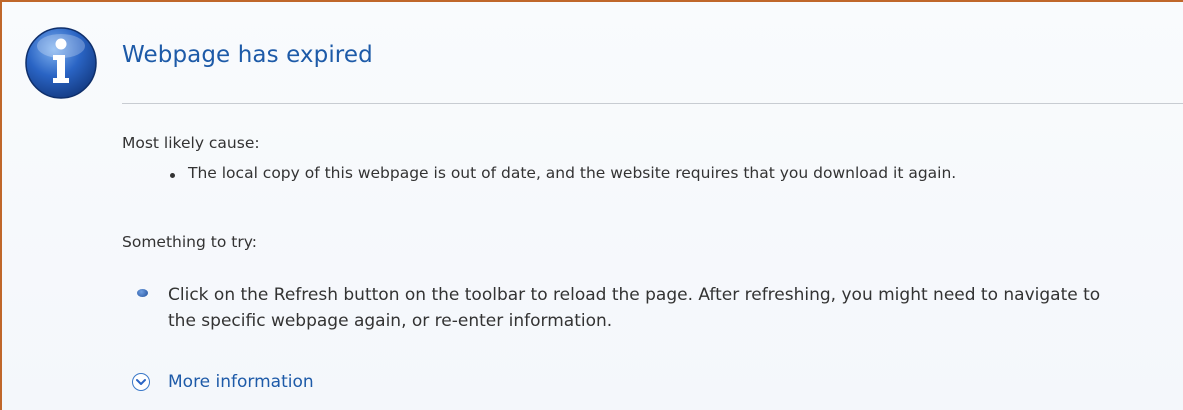 The image size is (1183, 410). Describe the element at coordinates (652, 103) in the screenshot. I see `divider` at that location.